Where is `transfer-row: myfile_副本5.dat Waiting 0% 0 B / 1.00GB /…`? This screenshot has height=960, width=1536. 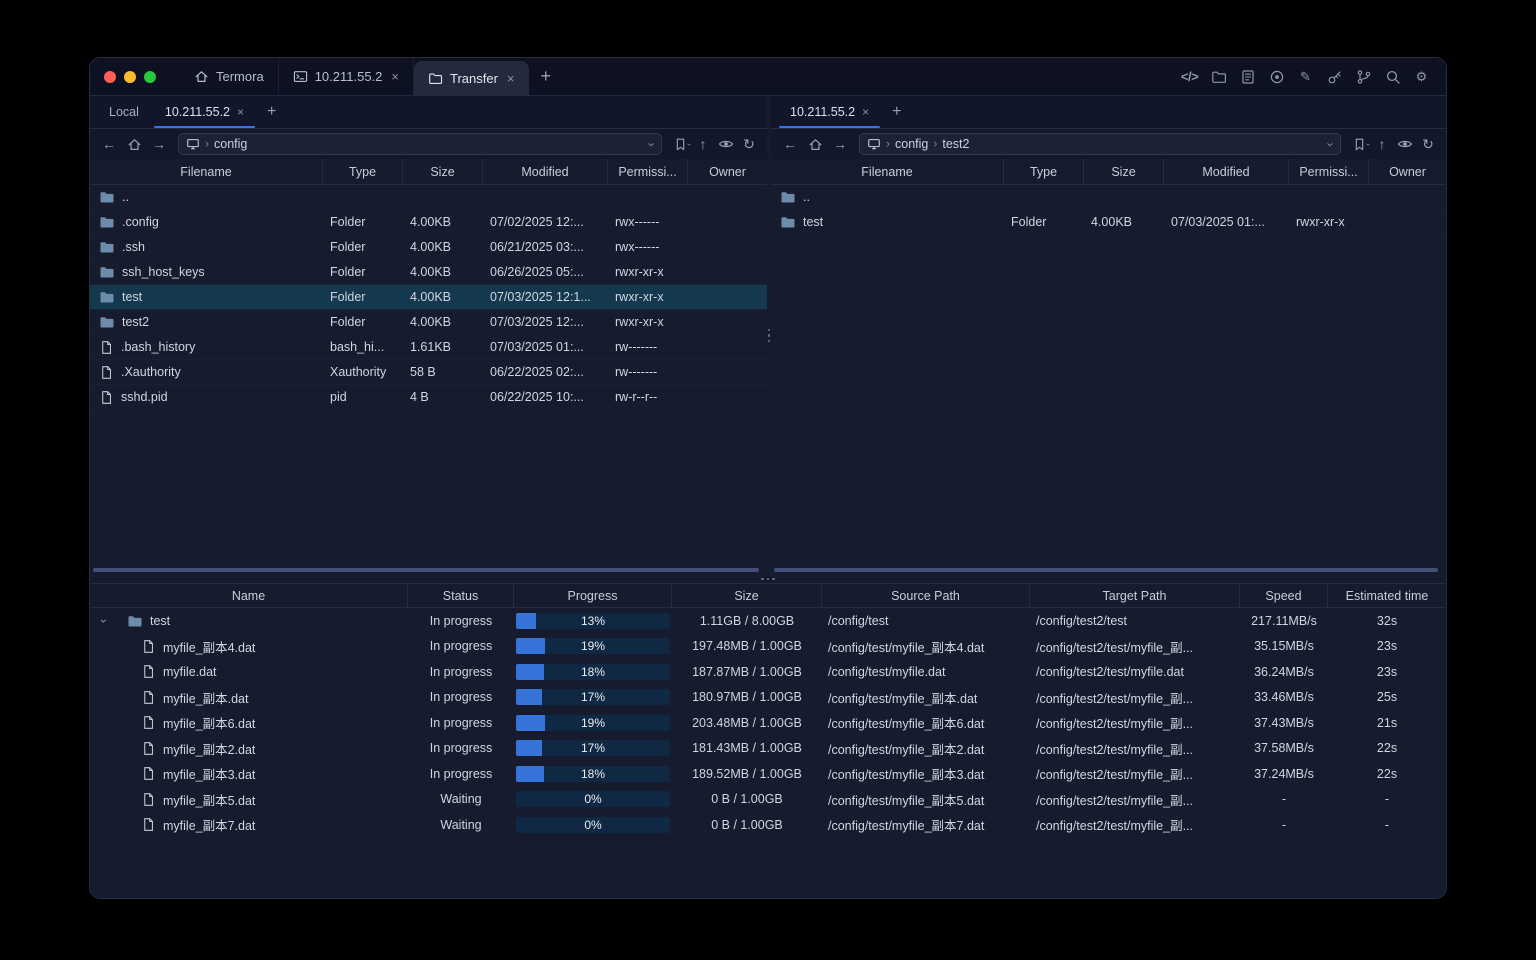 transfer-row: myfile_副本5.dat Waiting 0% 0 B / 1.00GB /… is located at coordinates (768, 800).